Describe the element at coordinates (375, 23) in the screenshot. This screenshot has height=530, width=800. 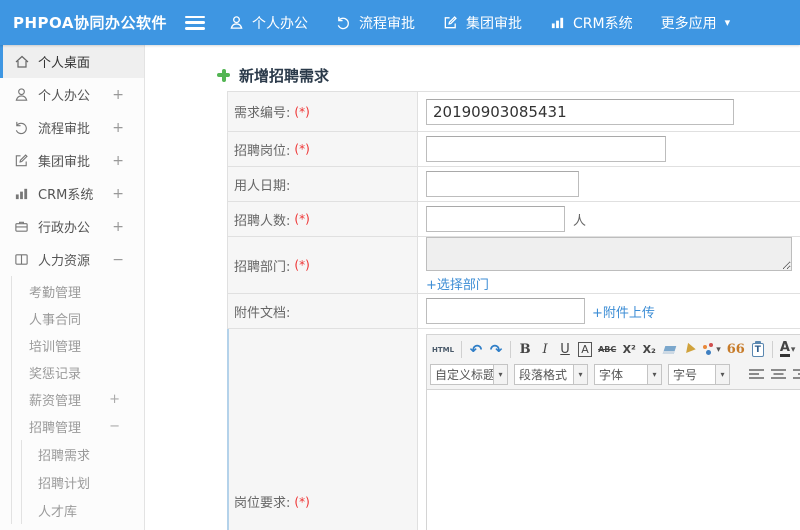
I see `topnav-process-approval: 流程审批` at that location.